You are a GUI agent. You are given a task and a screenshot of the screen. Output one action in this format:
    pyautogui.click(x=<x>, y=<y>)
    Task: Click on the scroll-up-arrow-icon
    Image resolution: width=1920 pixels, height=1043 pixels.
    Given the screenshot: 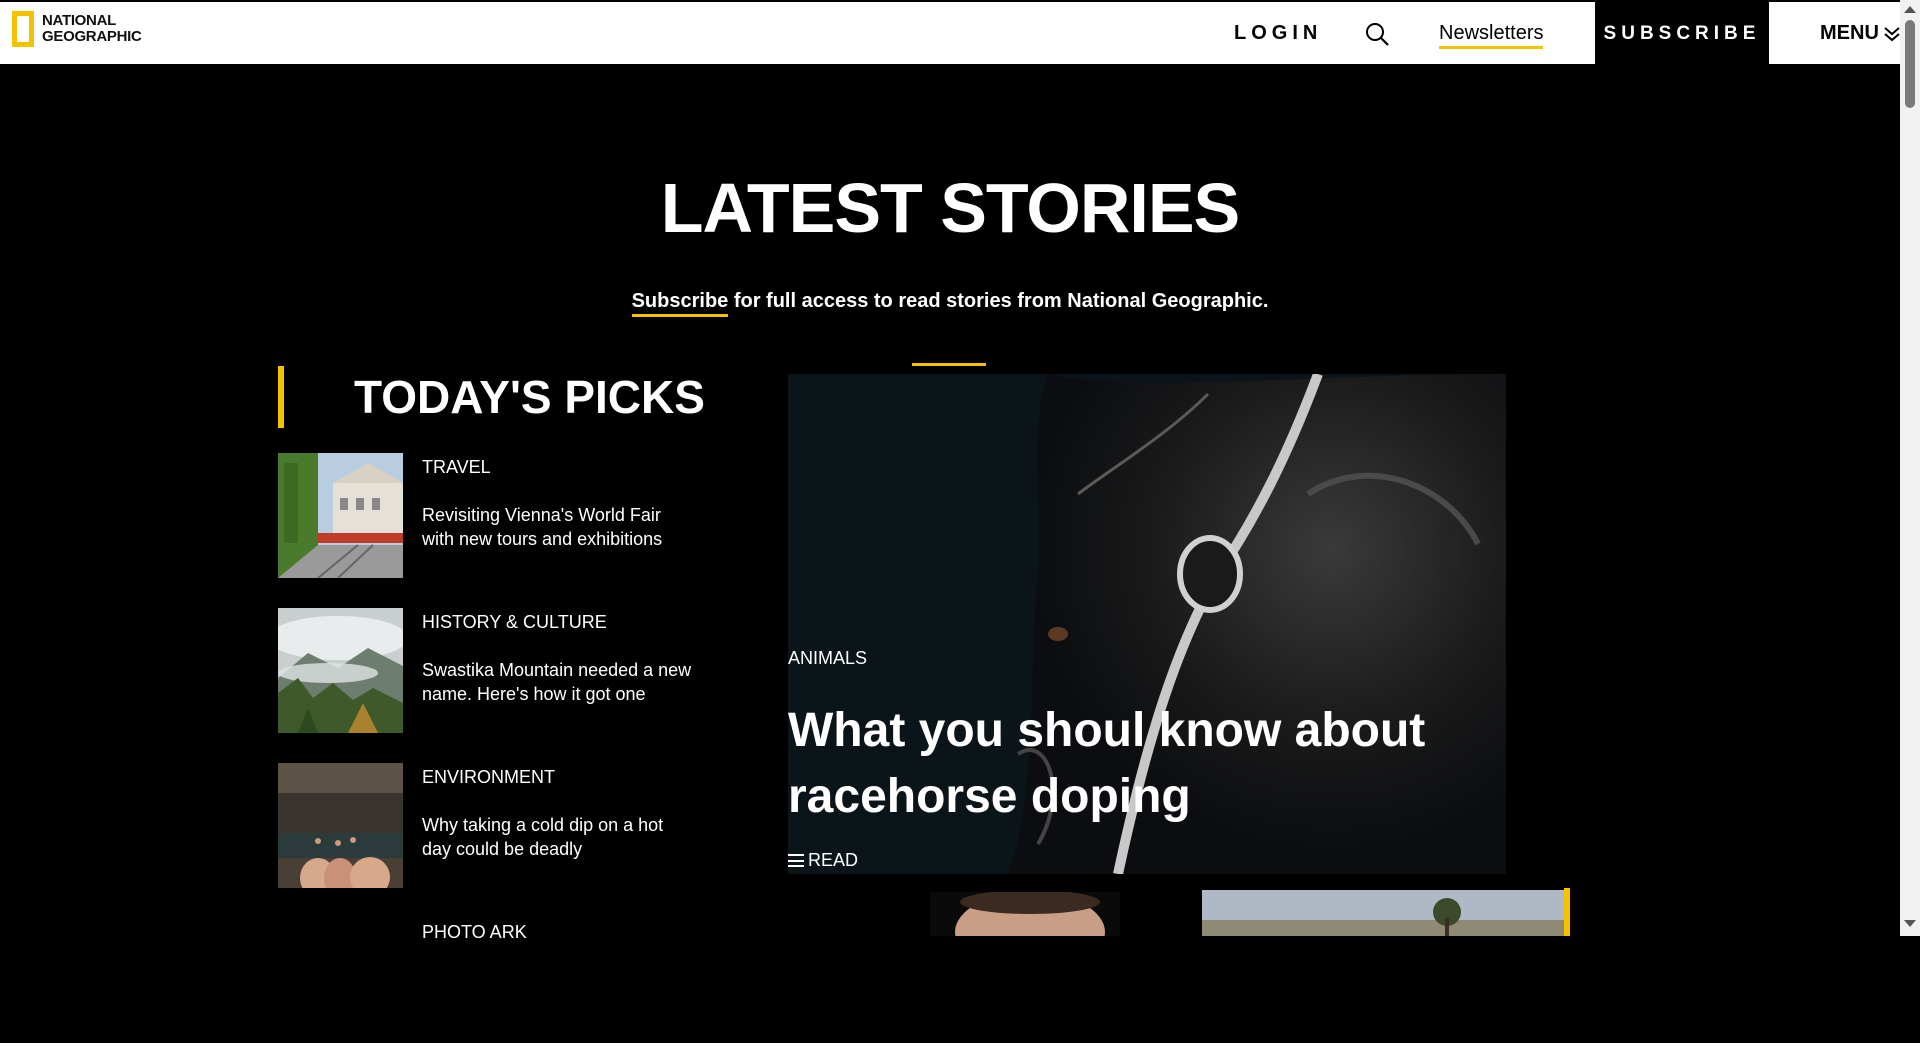 What is the action you would take?
    pyautogui.click(x=1910, y=9)
    